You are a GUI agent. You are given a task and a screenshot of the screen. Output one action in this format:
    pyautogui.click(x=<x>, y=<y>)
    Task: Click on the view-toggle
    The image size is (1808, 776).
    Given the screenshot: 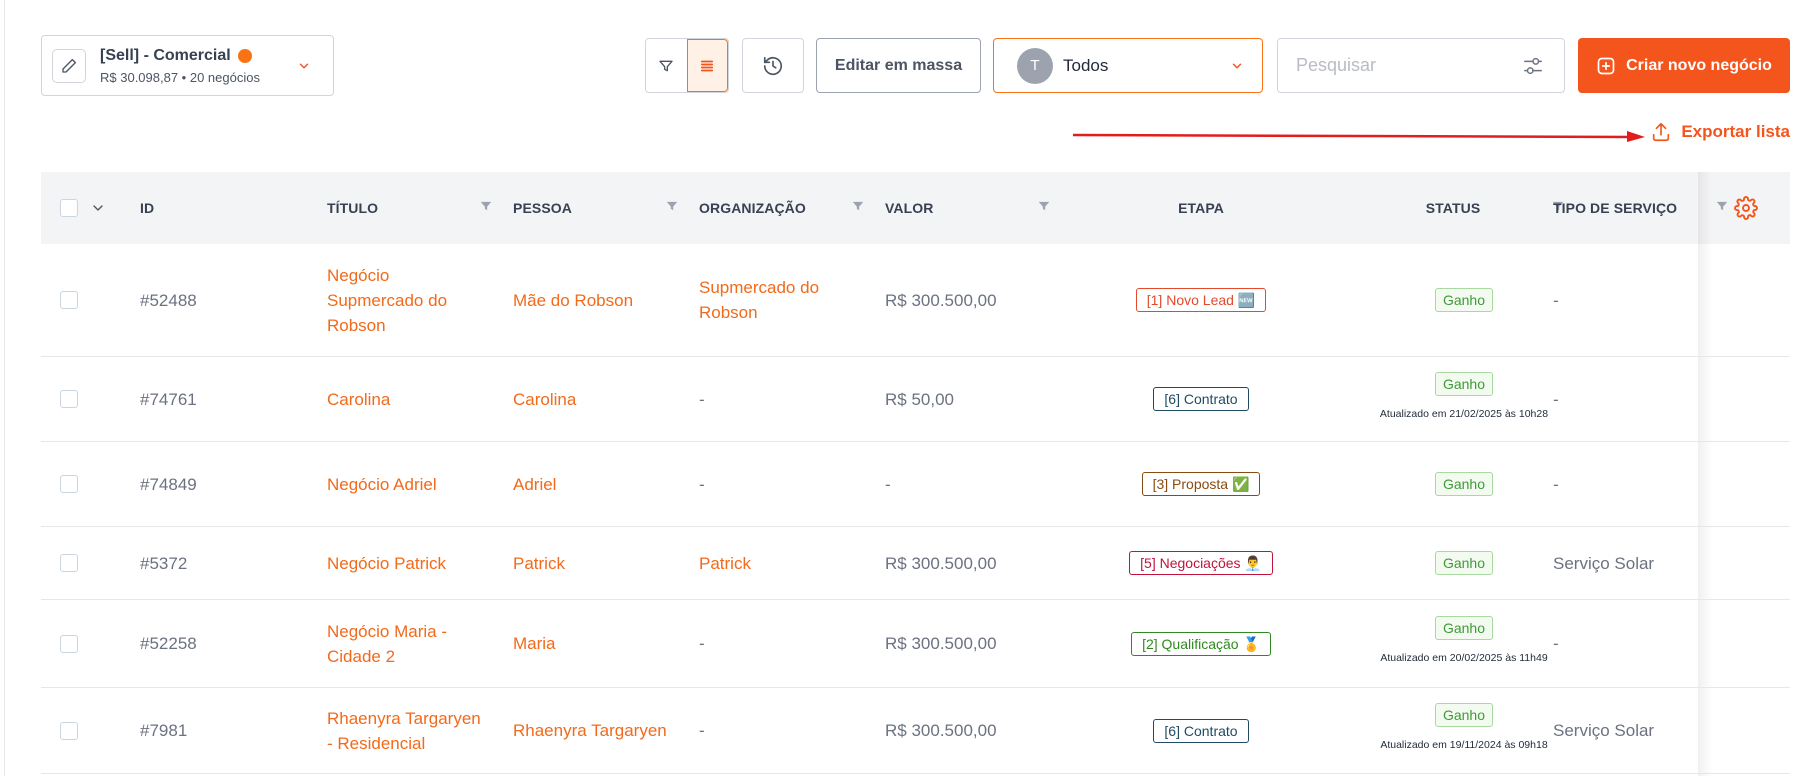 What is the action you would take?
    pyautogui.click(x=687, y=65)
    